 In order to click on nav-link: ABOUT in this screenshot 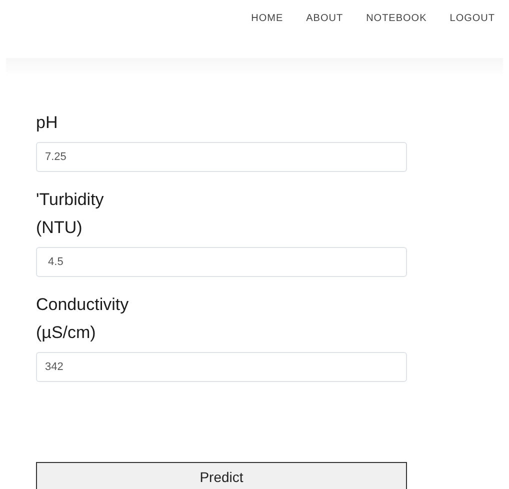, I will do `click(325, 20)`.